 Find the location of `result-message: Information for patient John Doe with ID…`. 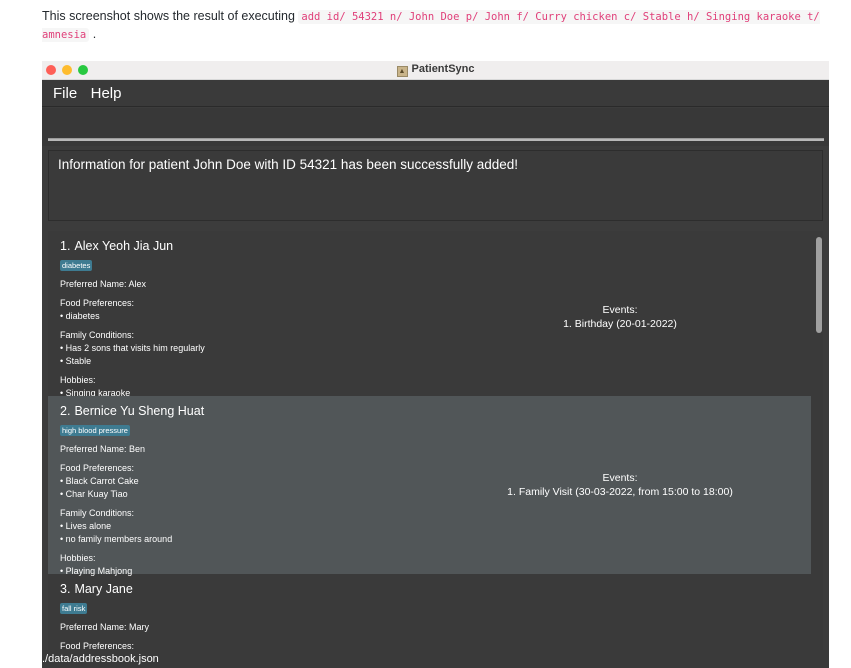

result-message: Information for patient John Doe with ID… is located at coordinates (288, 164).